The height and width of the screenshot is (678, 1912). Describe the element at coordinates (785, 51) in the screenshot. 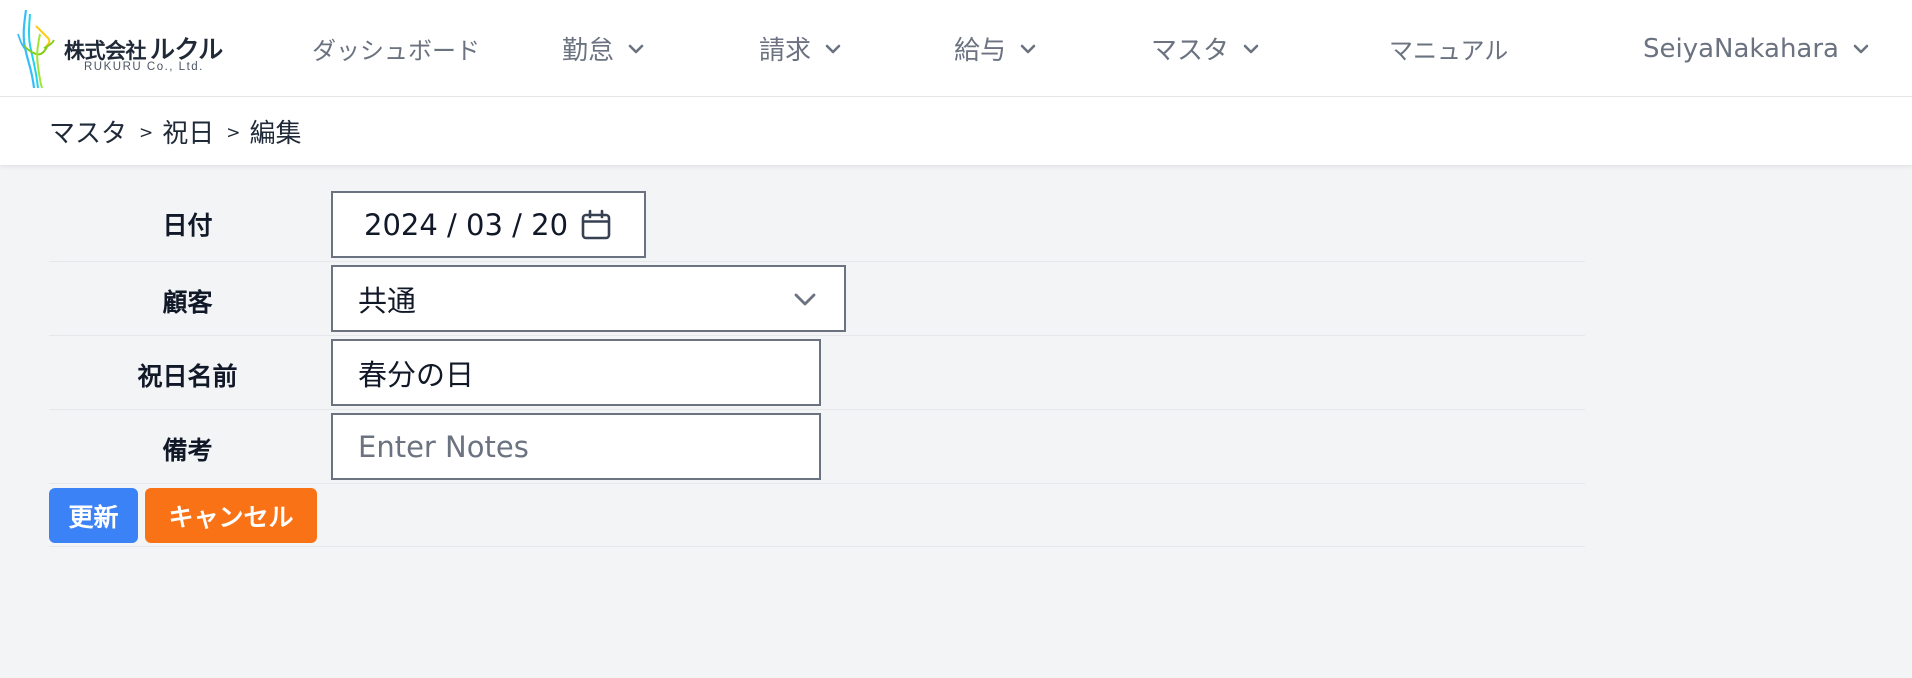

I see `nav-billing-label: 請求` at that location.